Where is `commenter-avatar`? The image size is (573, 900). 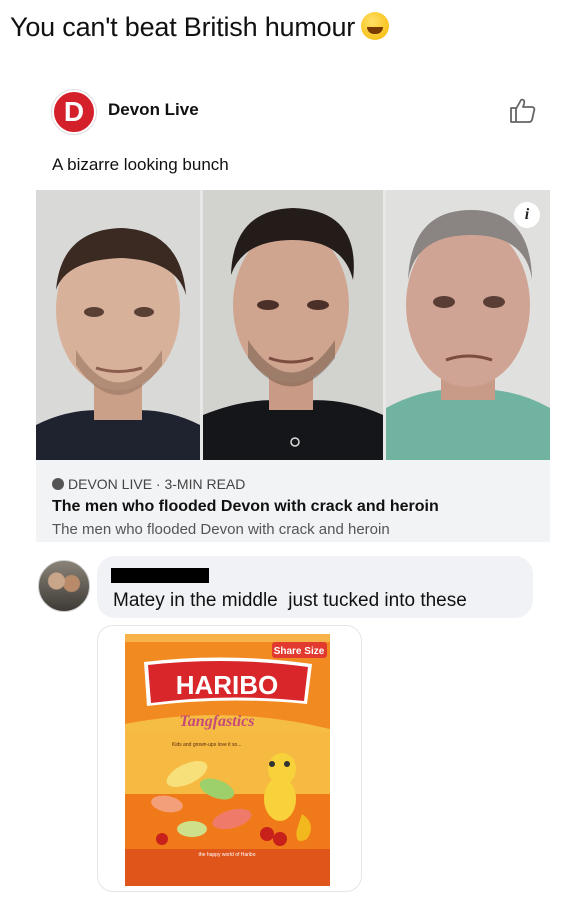 commenter-avatar is located at coordinates (64, 586).